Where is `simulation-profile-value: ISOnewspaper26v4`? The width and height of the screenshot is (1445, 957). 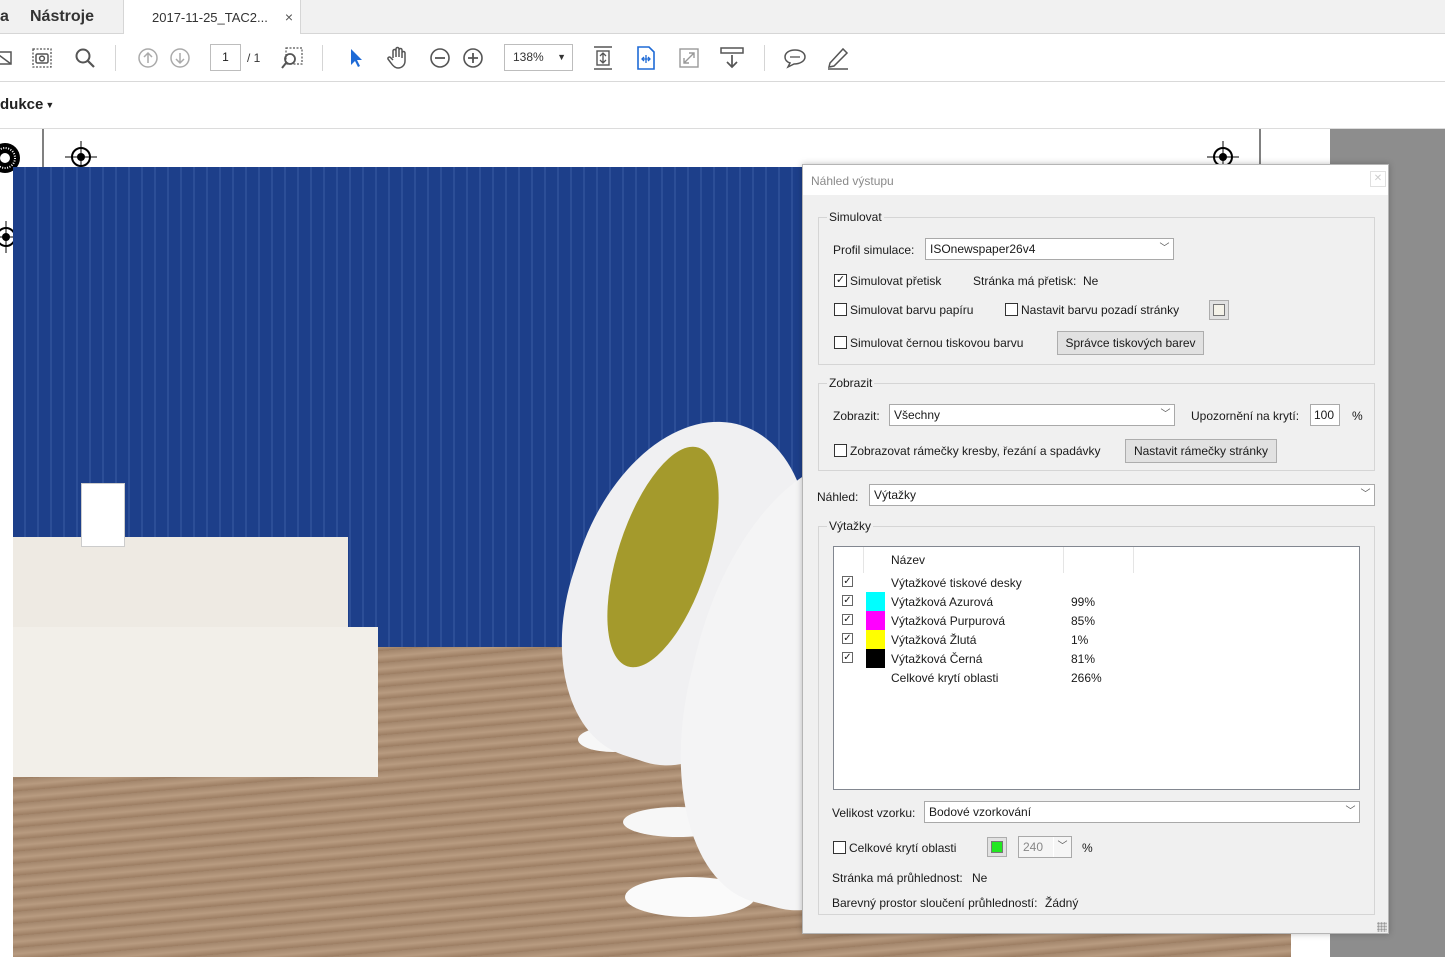
simulation-profile-value: ISOnewspaper26v4 is located at coordinates (983, 249).